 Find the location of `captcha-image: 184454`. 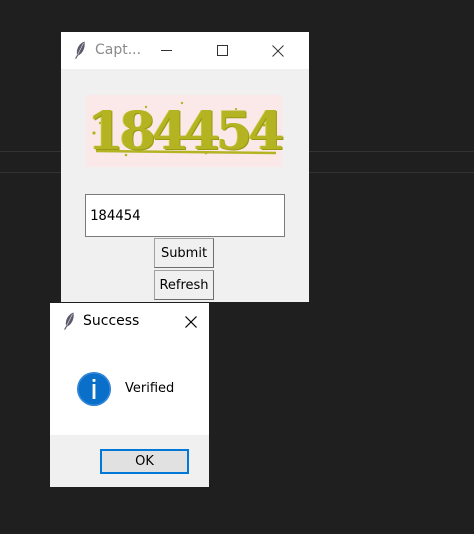

captcha-image: 184454 is located at coordinates (185, 131).